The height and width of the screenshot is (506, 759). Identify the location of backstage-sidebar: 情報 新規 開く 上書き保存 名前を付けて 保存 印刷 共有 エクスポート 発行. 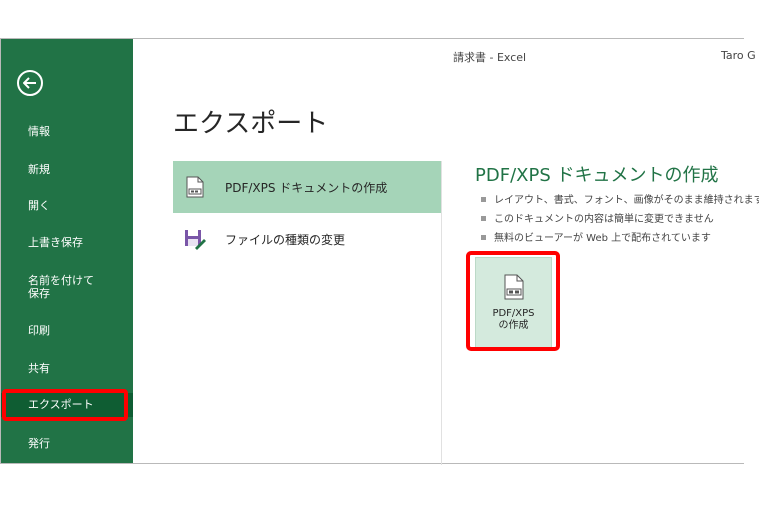
(67, 251).